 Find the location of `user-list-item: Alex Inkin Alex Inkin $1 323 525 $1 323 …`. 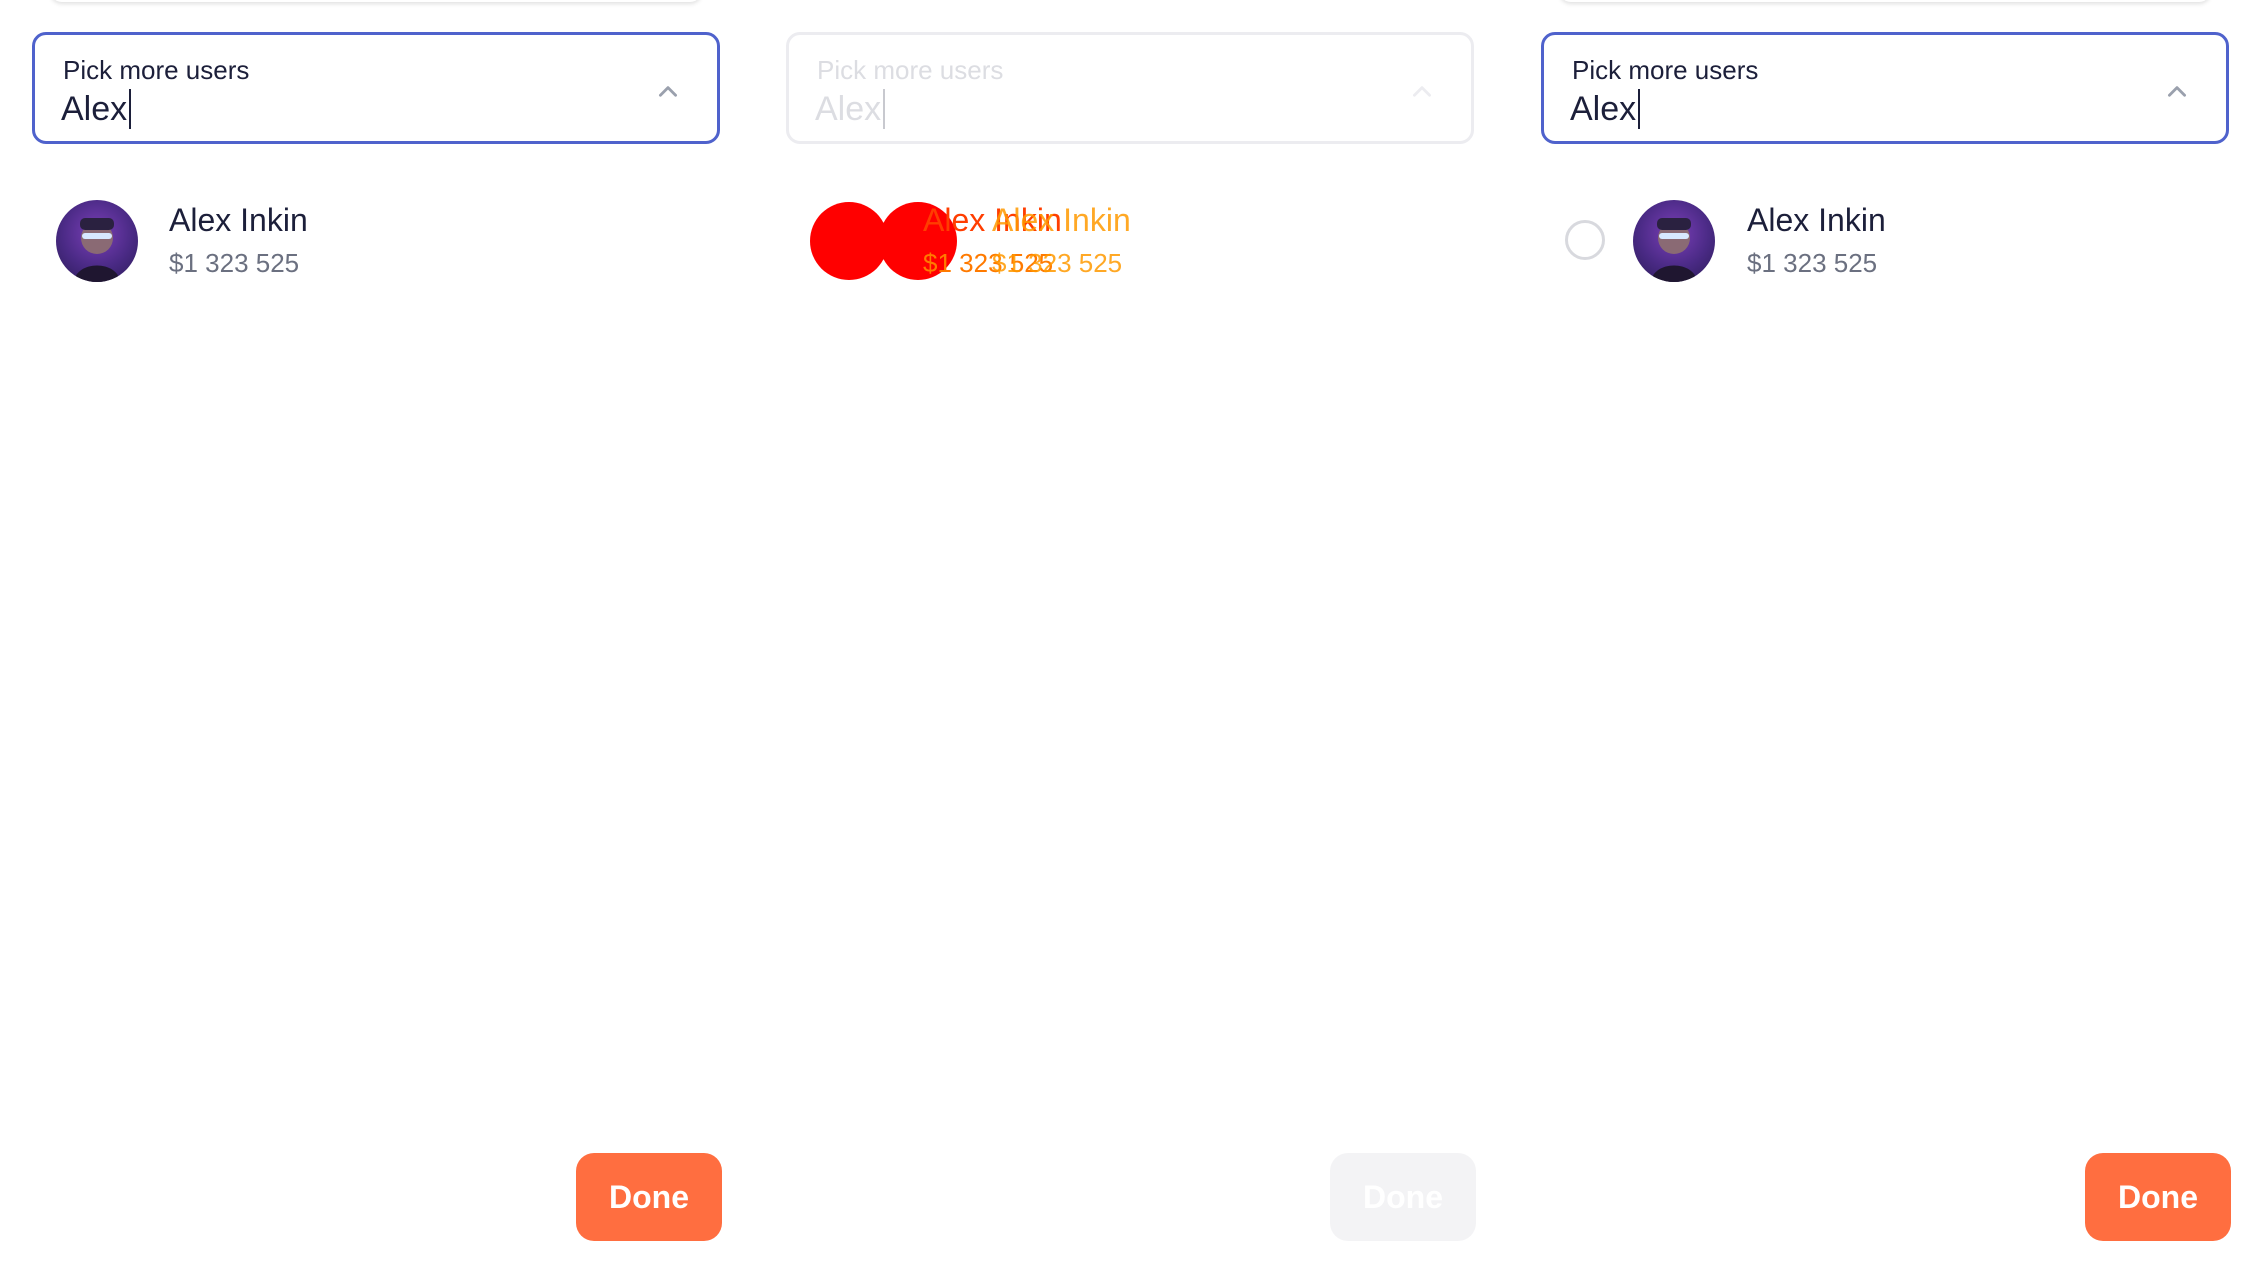

user-list-item: Alex Inkin Alex Inkin $1 323 525 $1 323 … is located at coordinates (1130, 241).